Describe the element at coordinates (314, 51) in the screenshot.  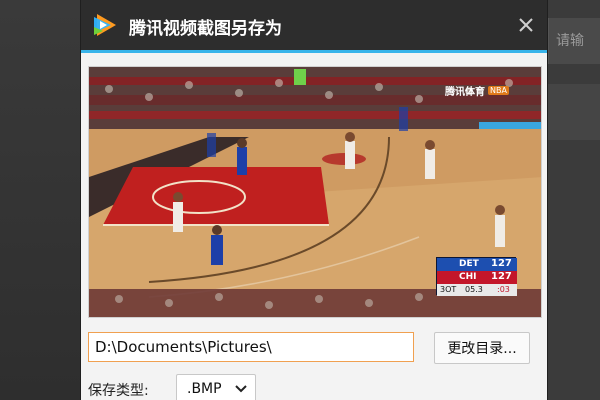
I see `titlebar-accent-line` at that location.